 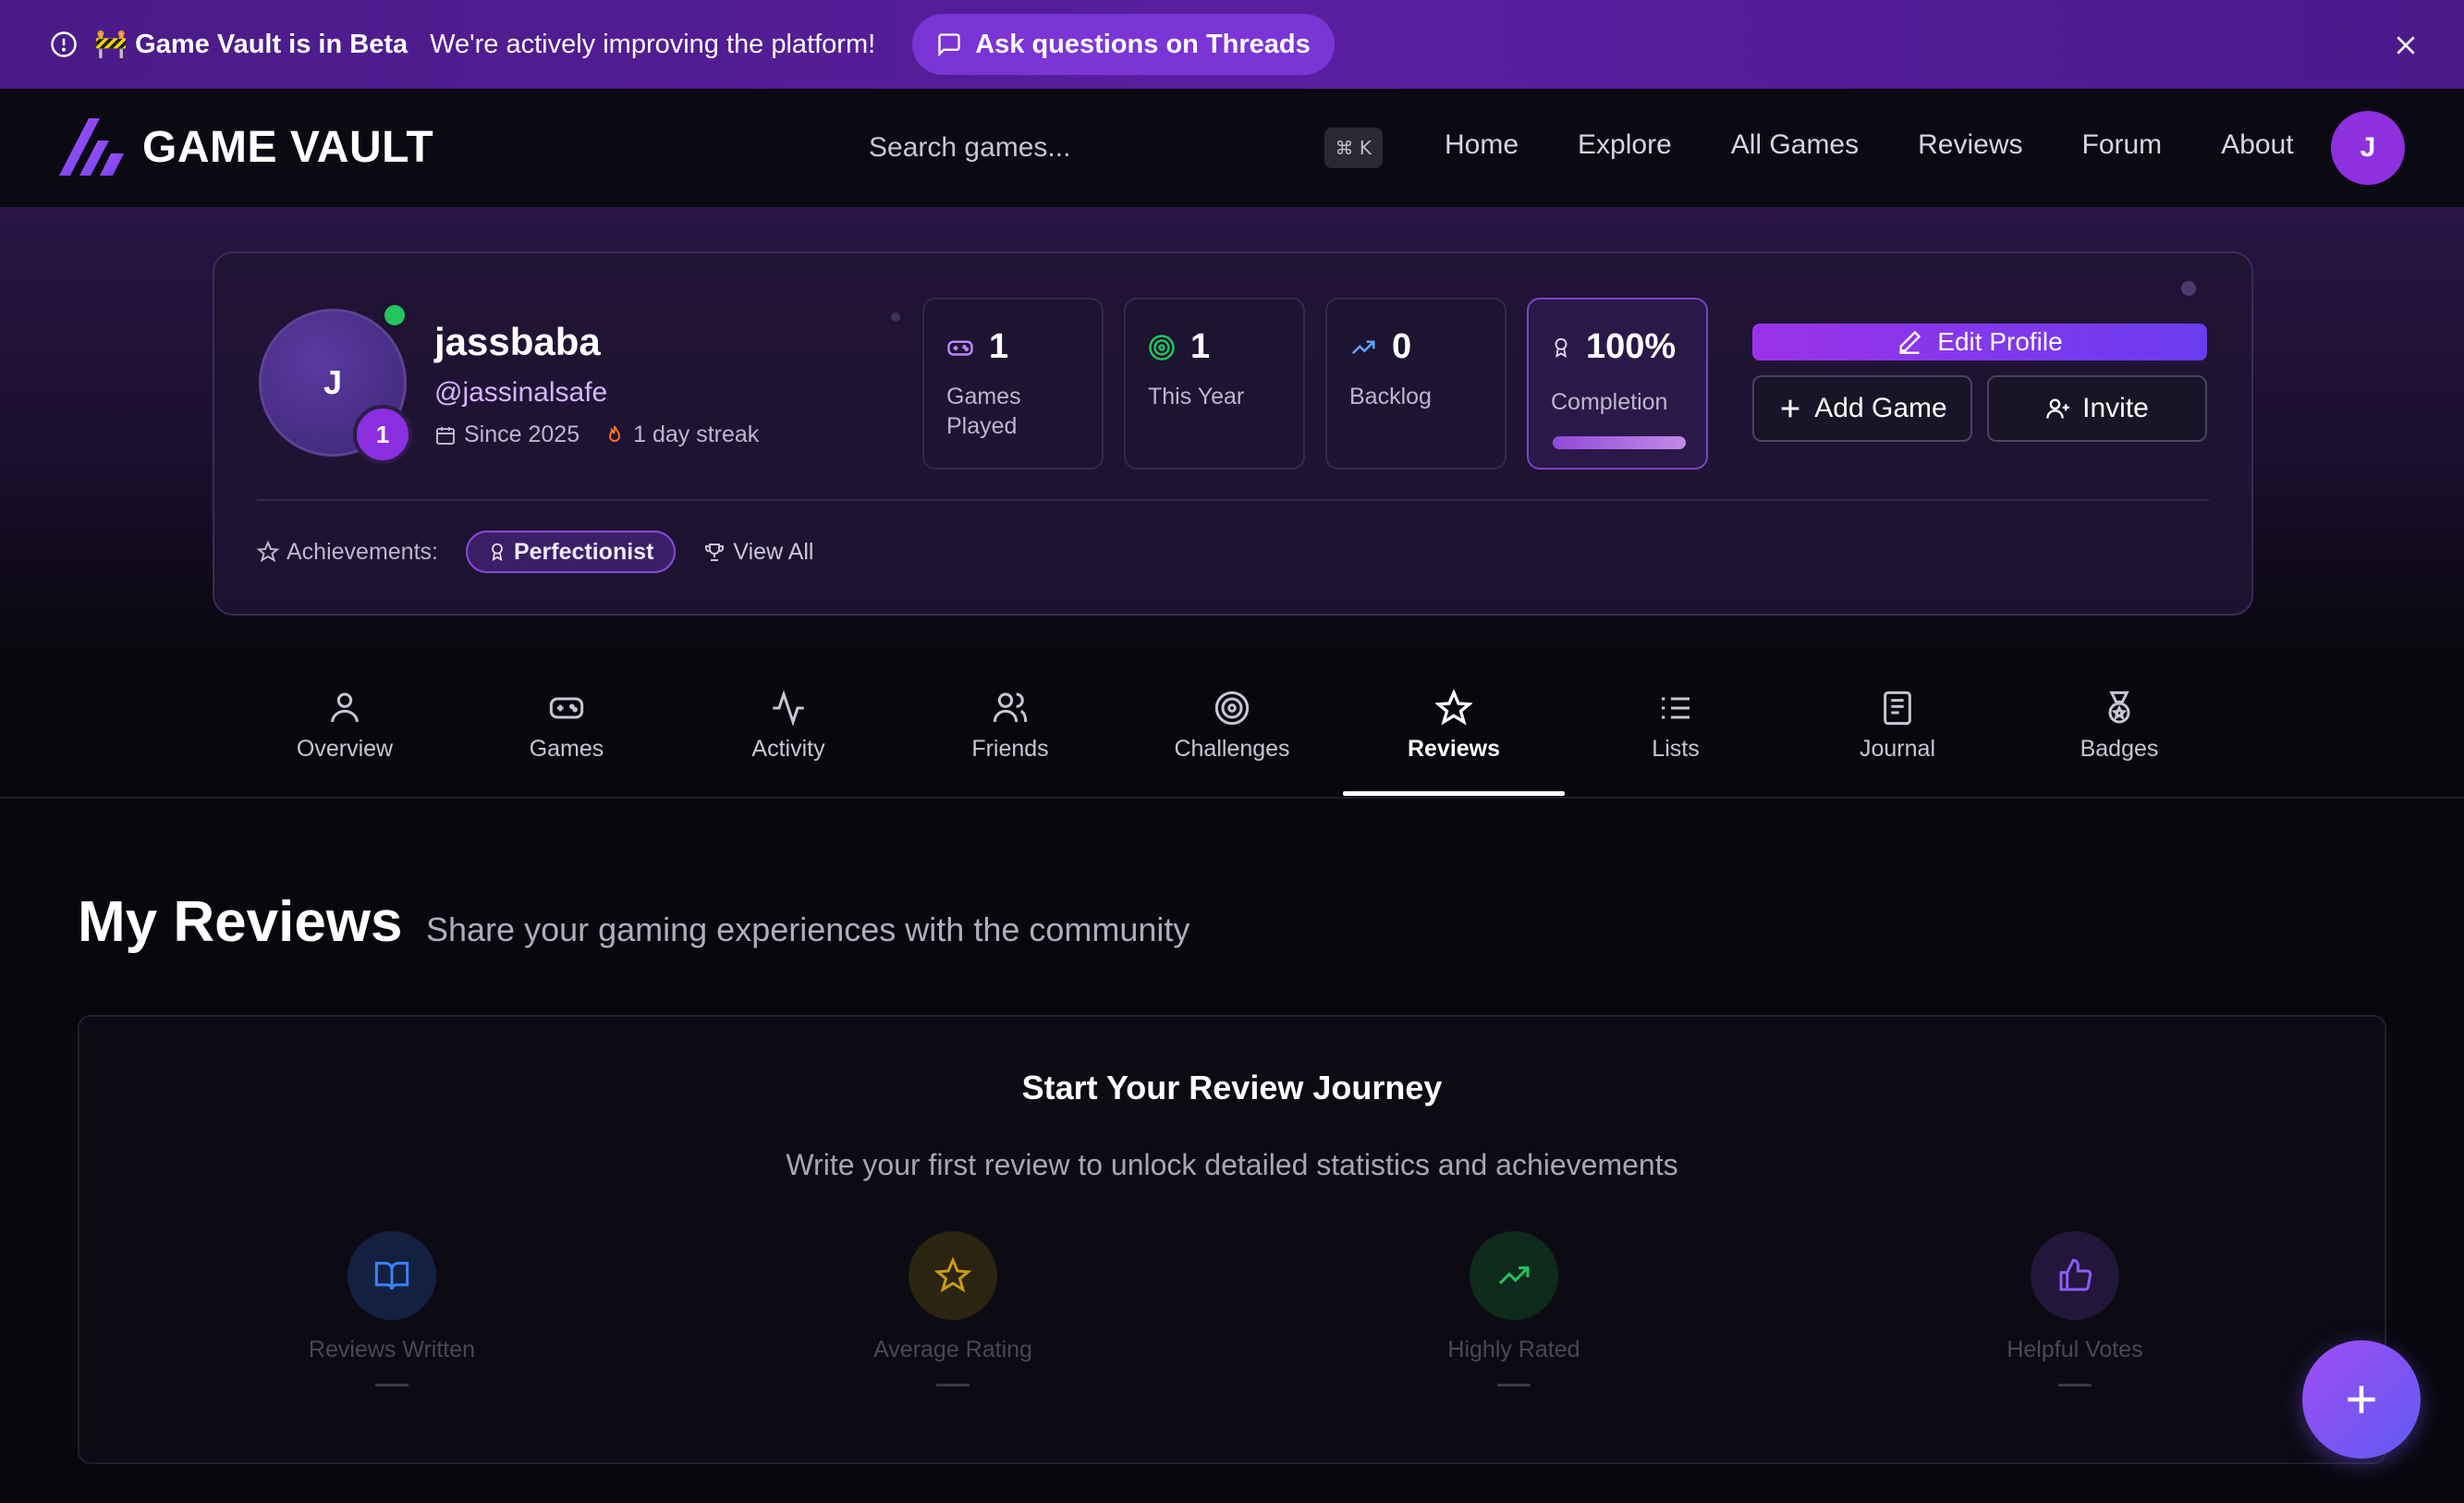 What do you see at coordinates (1390, 396) in the screenshot?
I see `stat-label: Backlog` at bounding box center [1390, 396].